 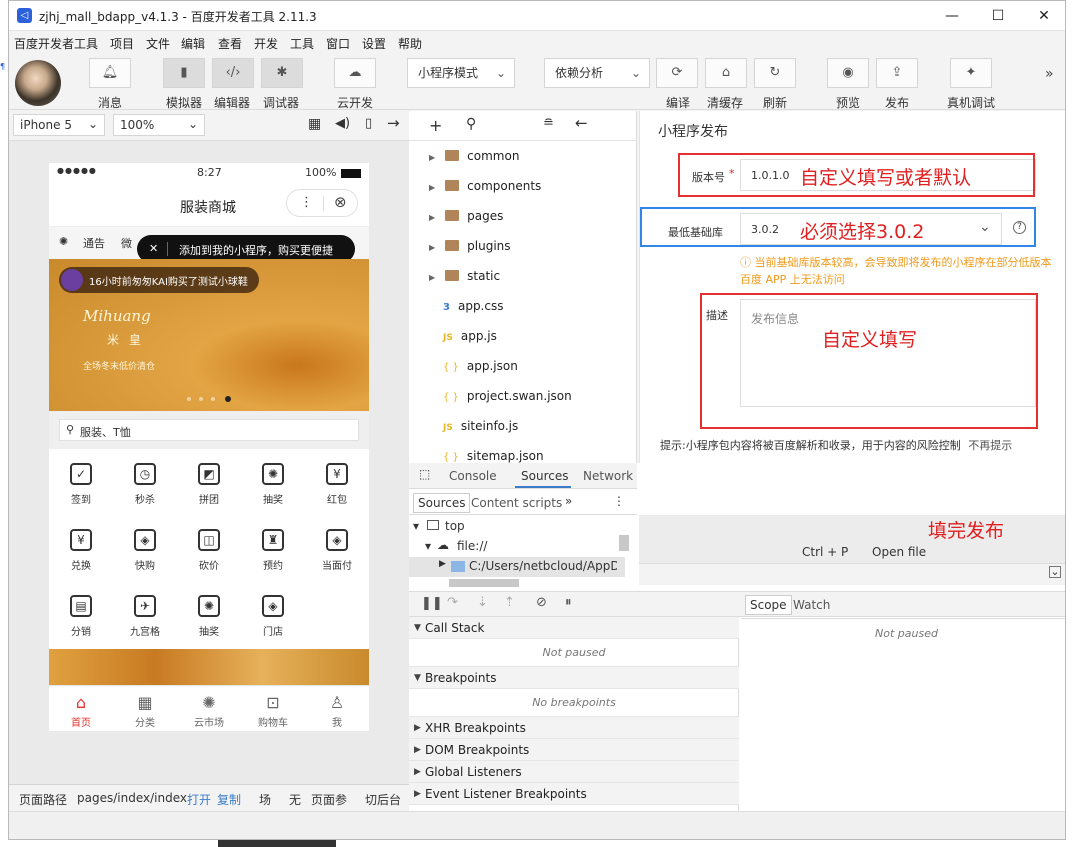 What do you see at coordinates (455, 526) in the screenshot?
I see `tree-top: top` at bounding box center [455, 526].